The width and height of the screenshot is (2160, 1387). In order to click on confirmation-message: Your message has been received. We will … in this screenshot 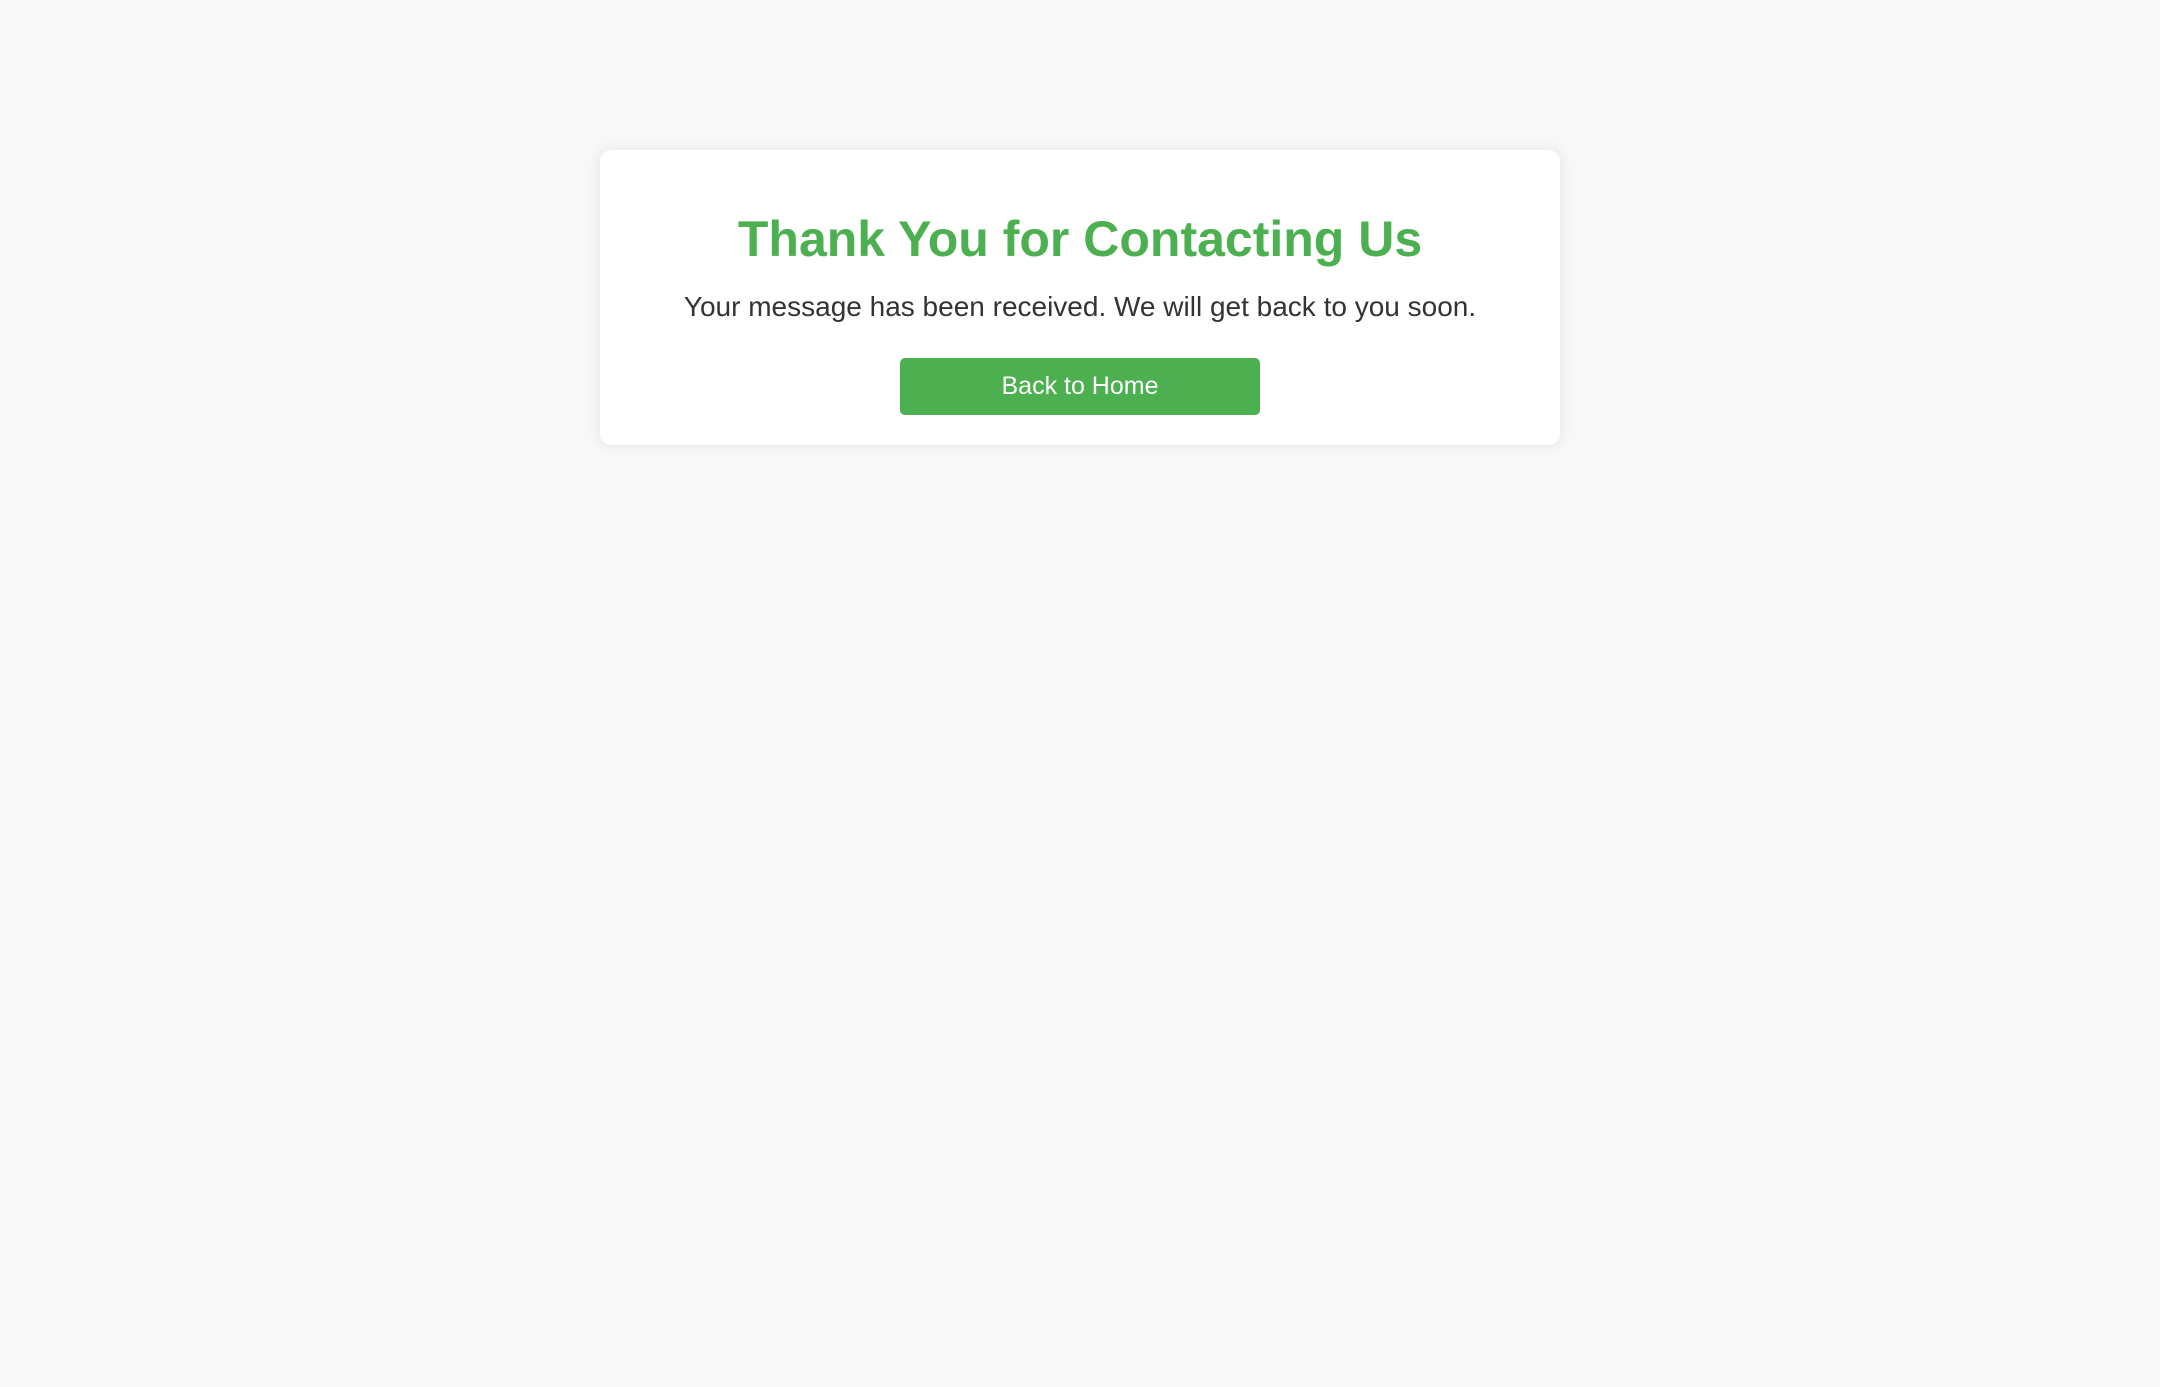, I will do `click(1080, 306)`.